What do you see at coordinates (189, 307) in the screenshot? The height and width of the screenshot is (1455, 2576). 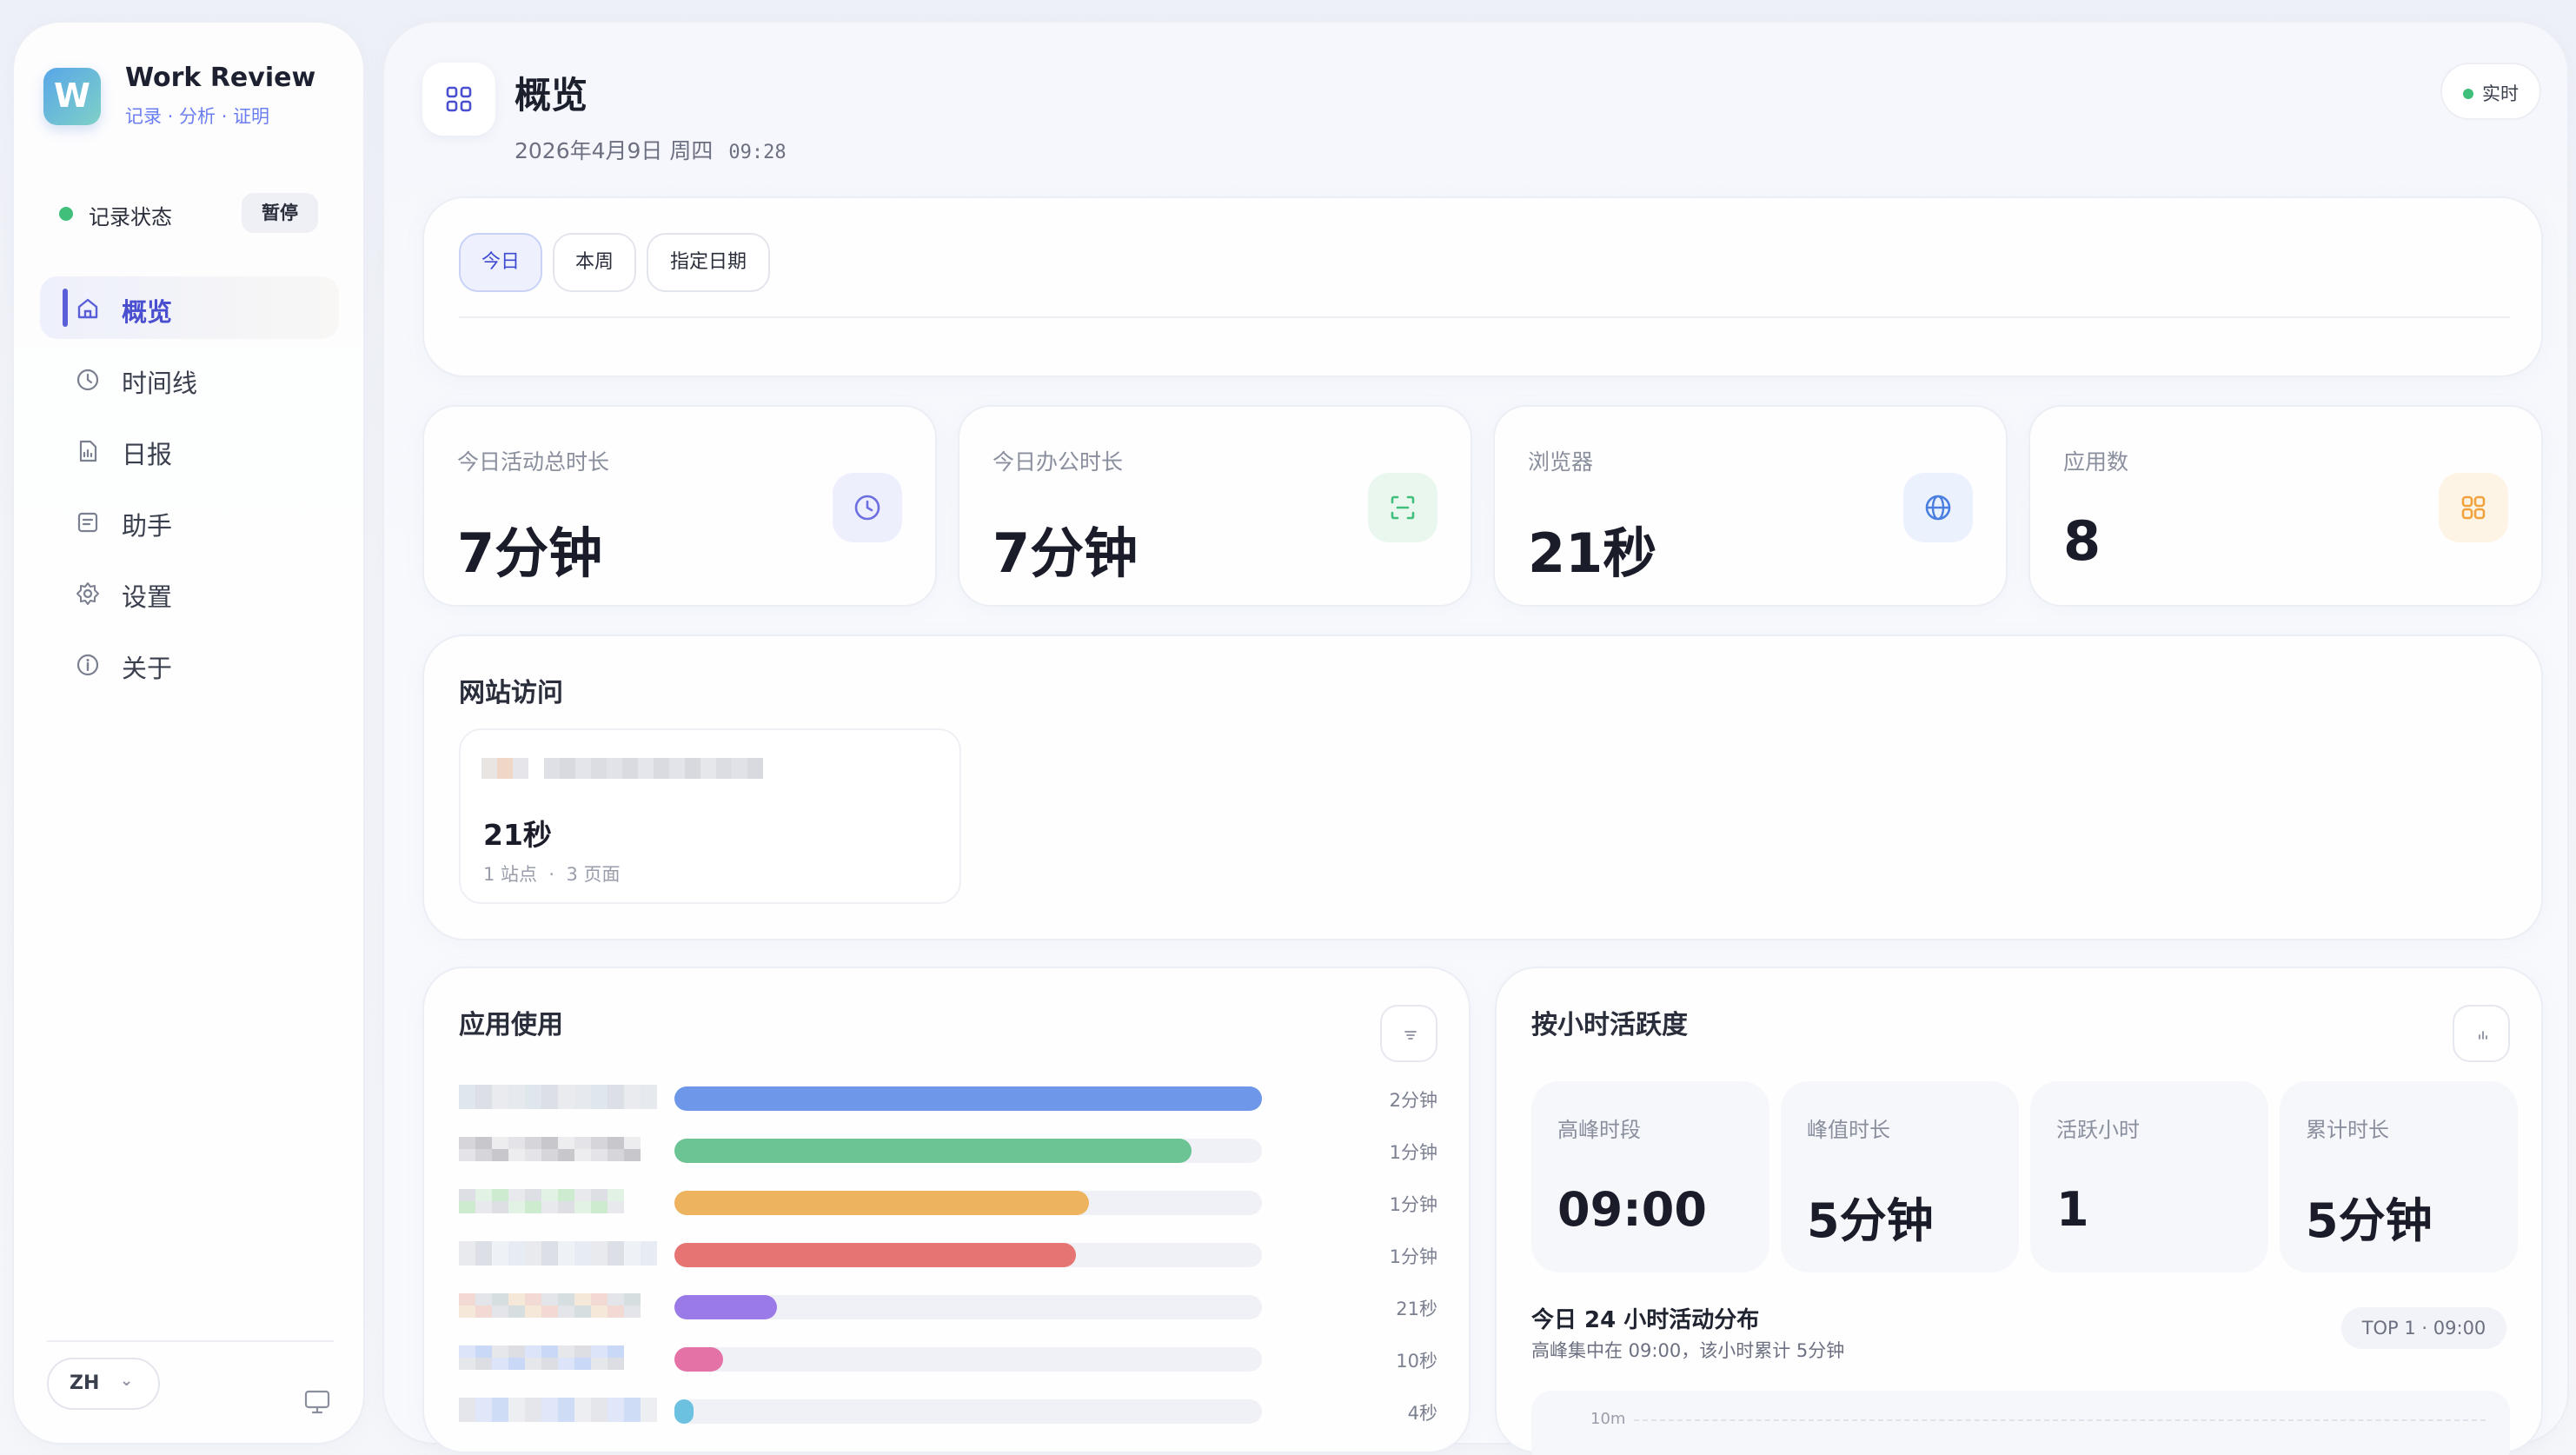 I see `sidebar-item-overview: 概览` at bounding box center [189, 307].